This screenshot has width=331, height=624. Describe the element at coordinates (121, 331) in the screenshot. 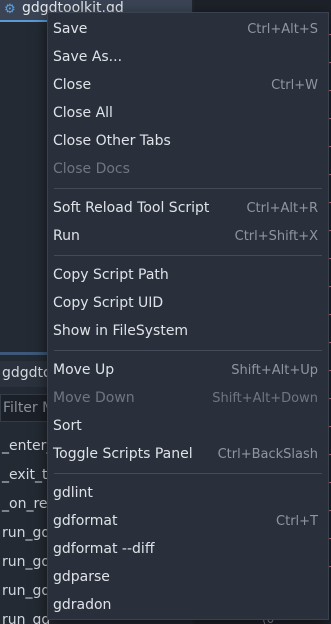

I see `menu-item-label: Show in FileSystem` at that location.